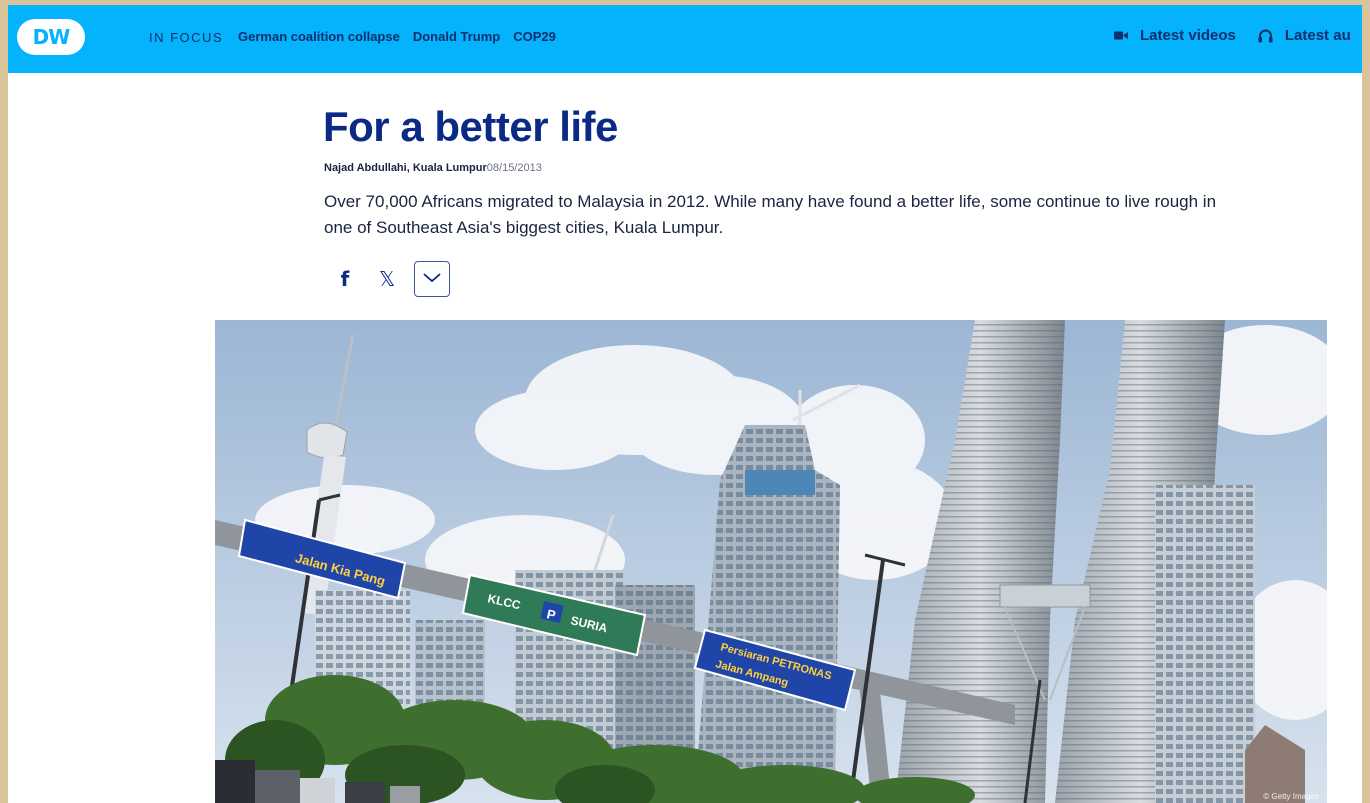  I want to click on article-author: Najad Abdullahi, Kuala Lumpur, so click(405, 168).